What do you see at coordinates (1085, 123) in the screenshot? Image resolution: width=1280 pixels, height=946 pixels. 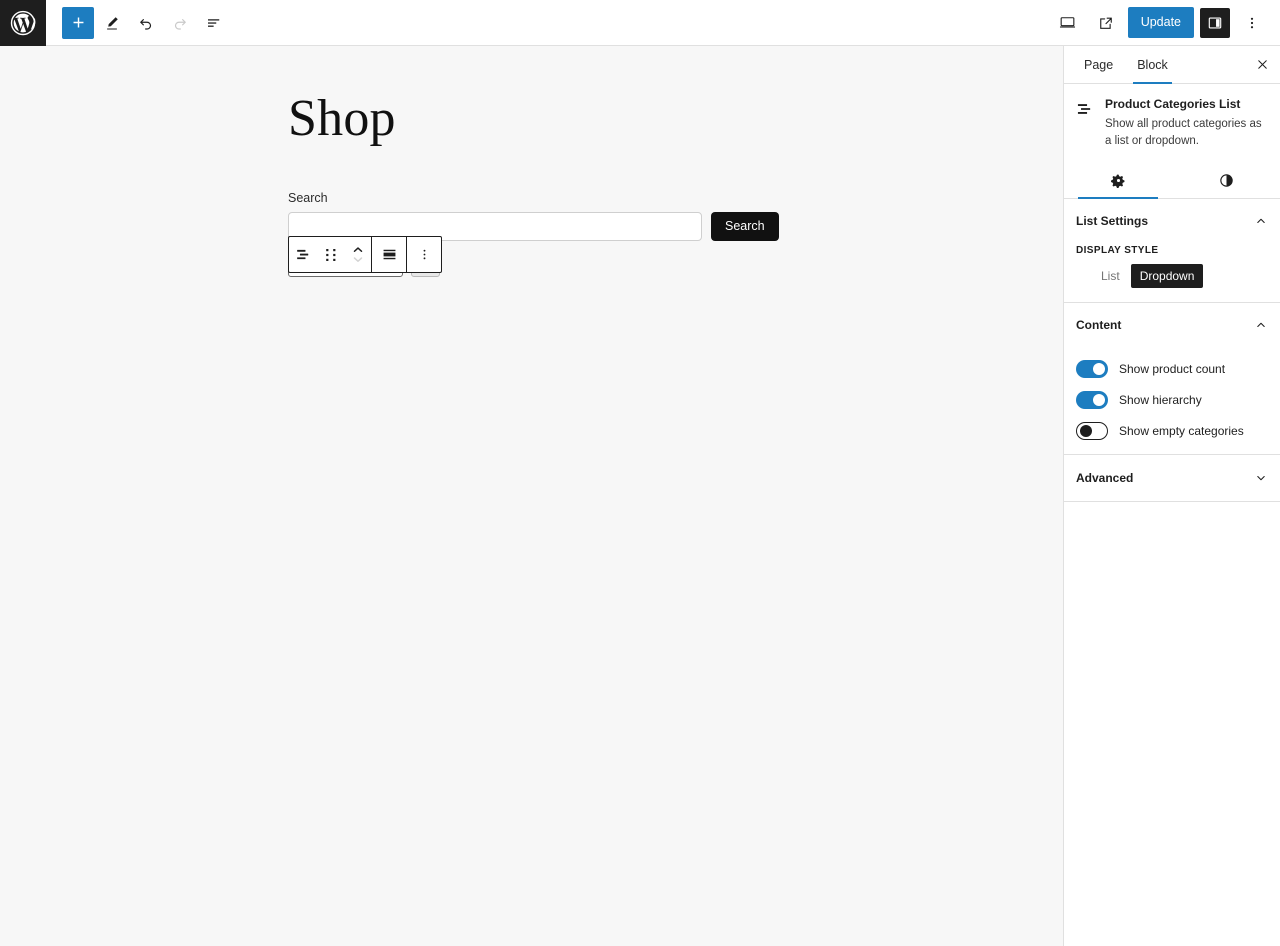 I see `block-card-icon` at bounding box center [1085, 123].